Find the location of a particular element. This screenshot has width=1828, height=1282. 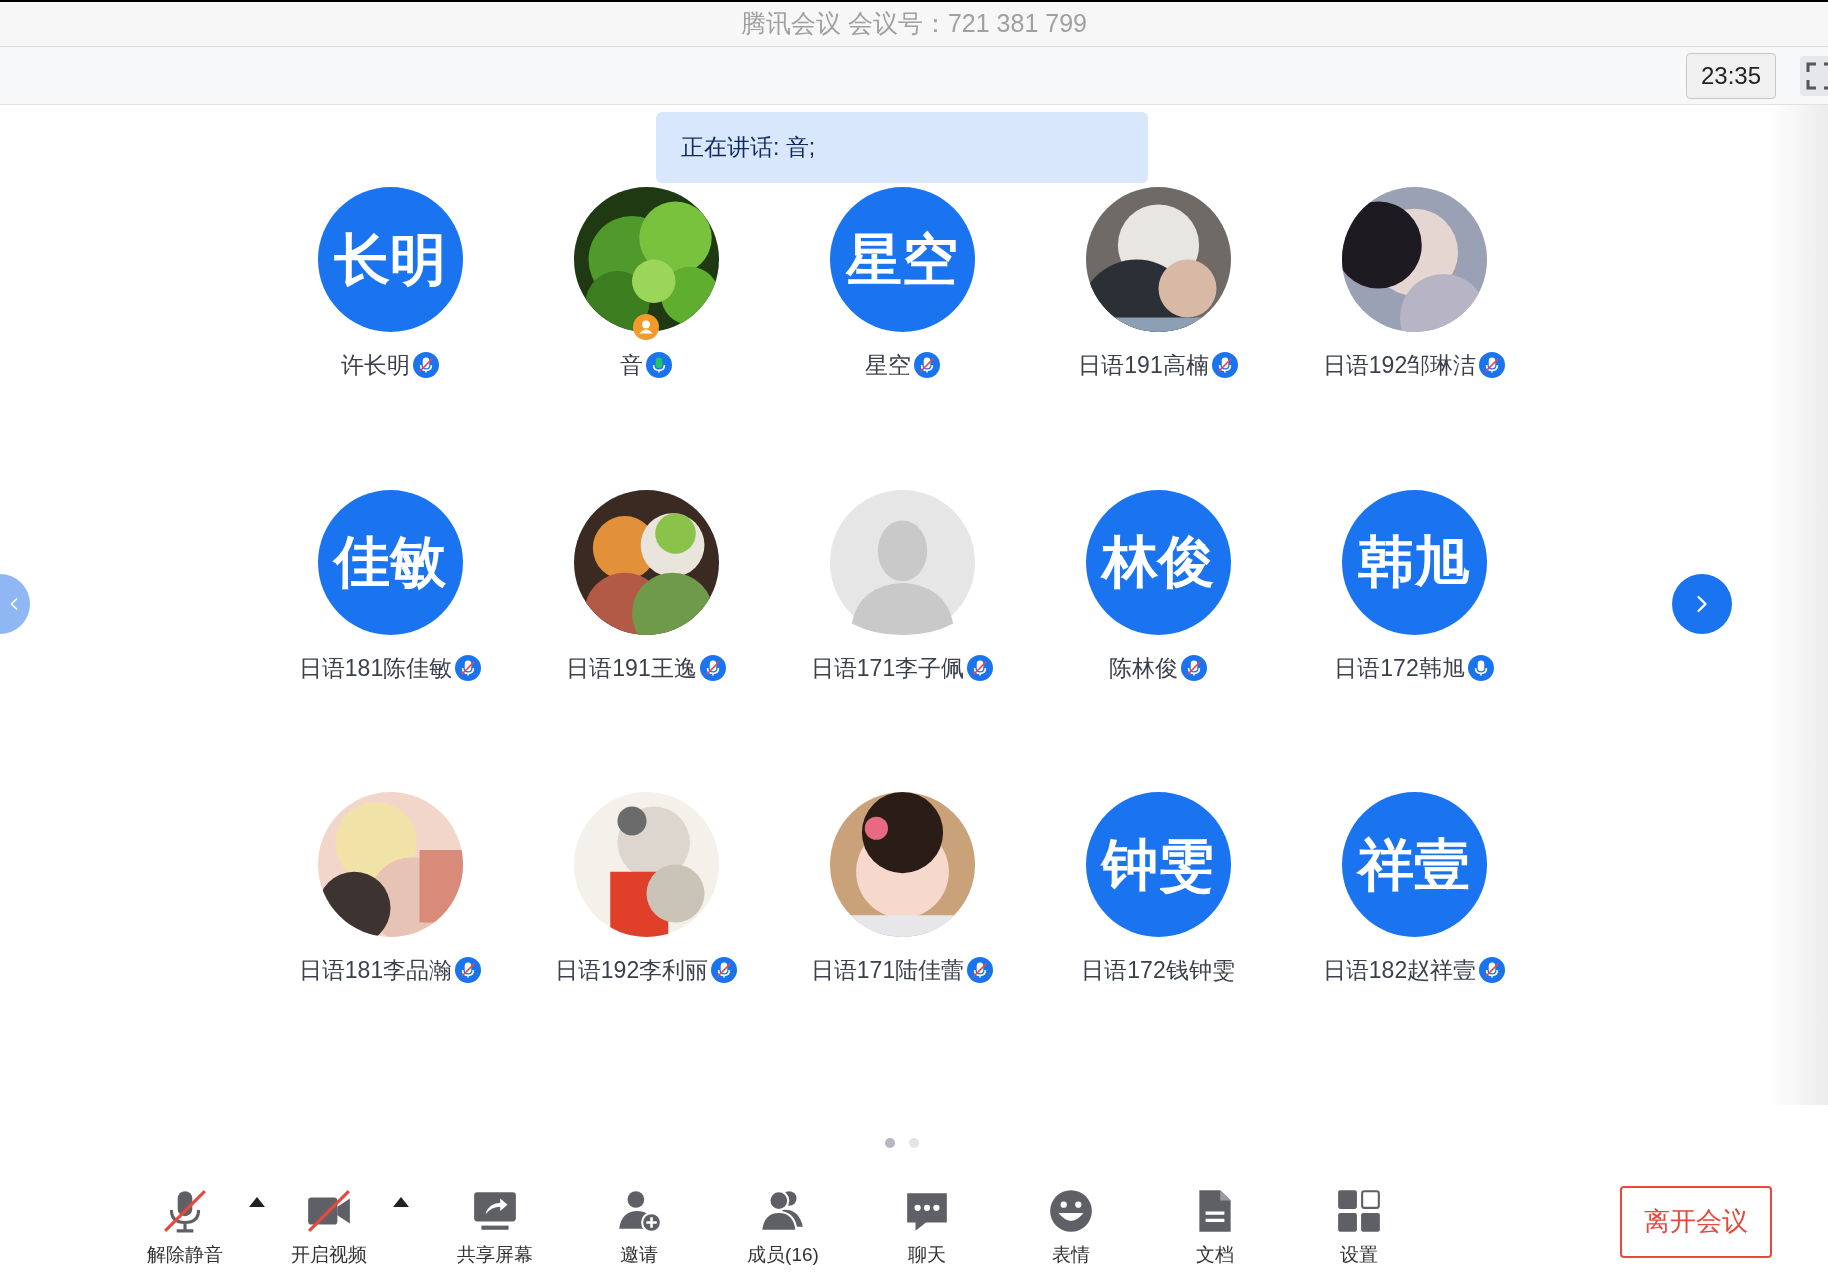

speaking-banner: 正在讲话: 音; is located at coordinates (902, 147).